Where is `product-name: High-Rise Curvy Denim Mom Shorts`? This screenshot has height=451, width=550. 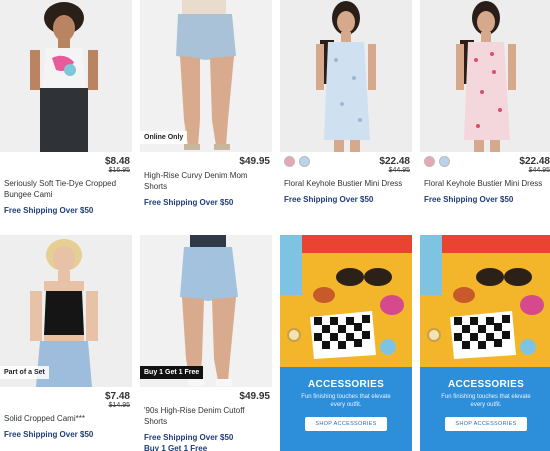 product-name: High-Rise Curvy Denim Mom Shorts is located at coordinates (206, 181).